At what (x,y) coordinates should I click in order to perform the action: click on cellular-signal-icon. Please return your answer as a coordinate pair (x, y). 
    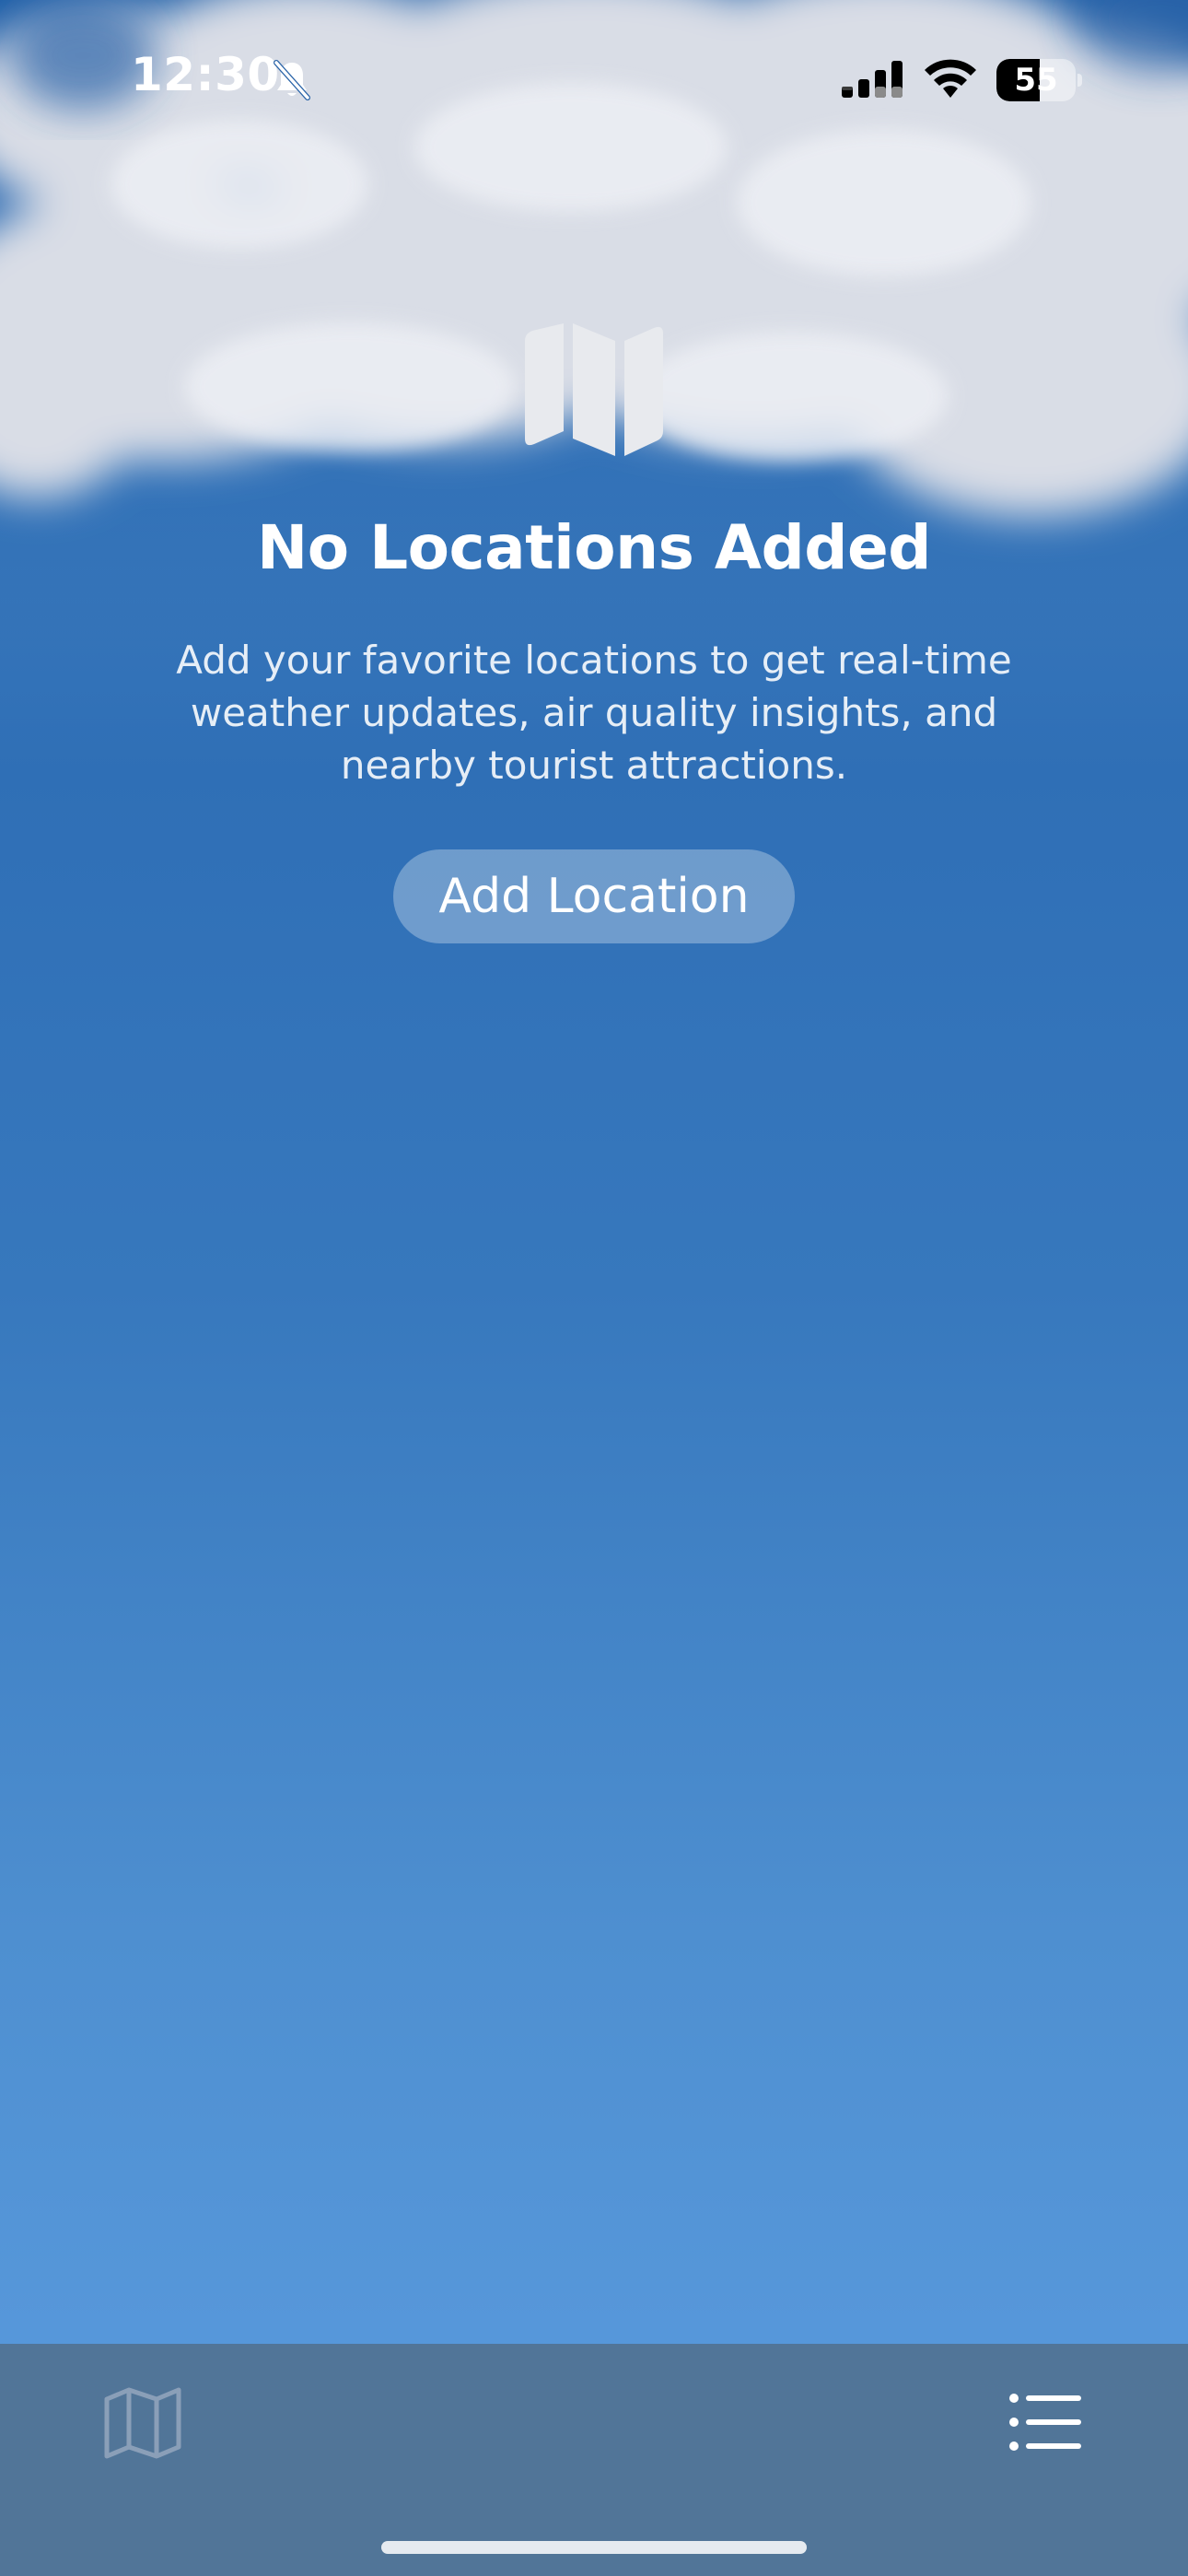
    Looking at the image, I should click on (872, 79).